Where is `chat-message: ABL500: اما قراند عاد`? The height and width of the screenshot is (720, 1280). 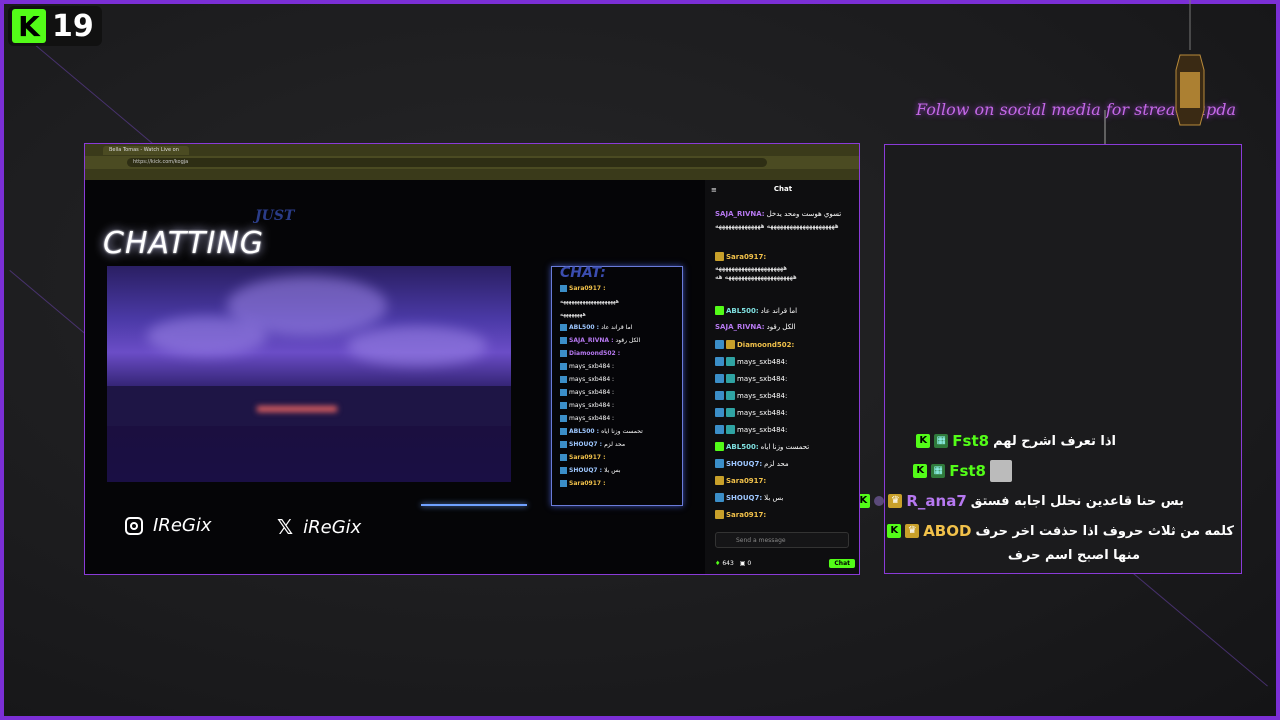
chat-message: ABL500: اما قراند عاد is located at coordinates (756, 310).